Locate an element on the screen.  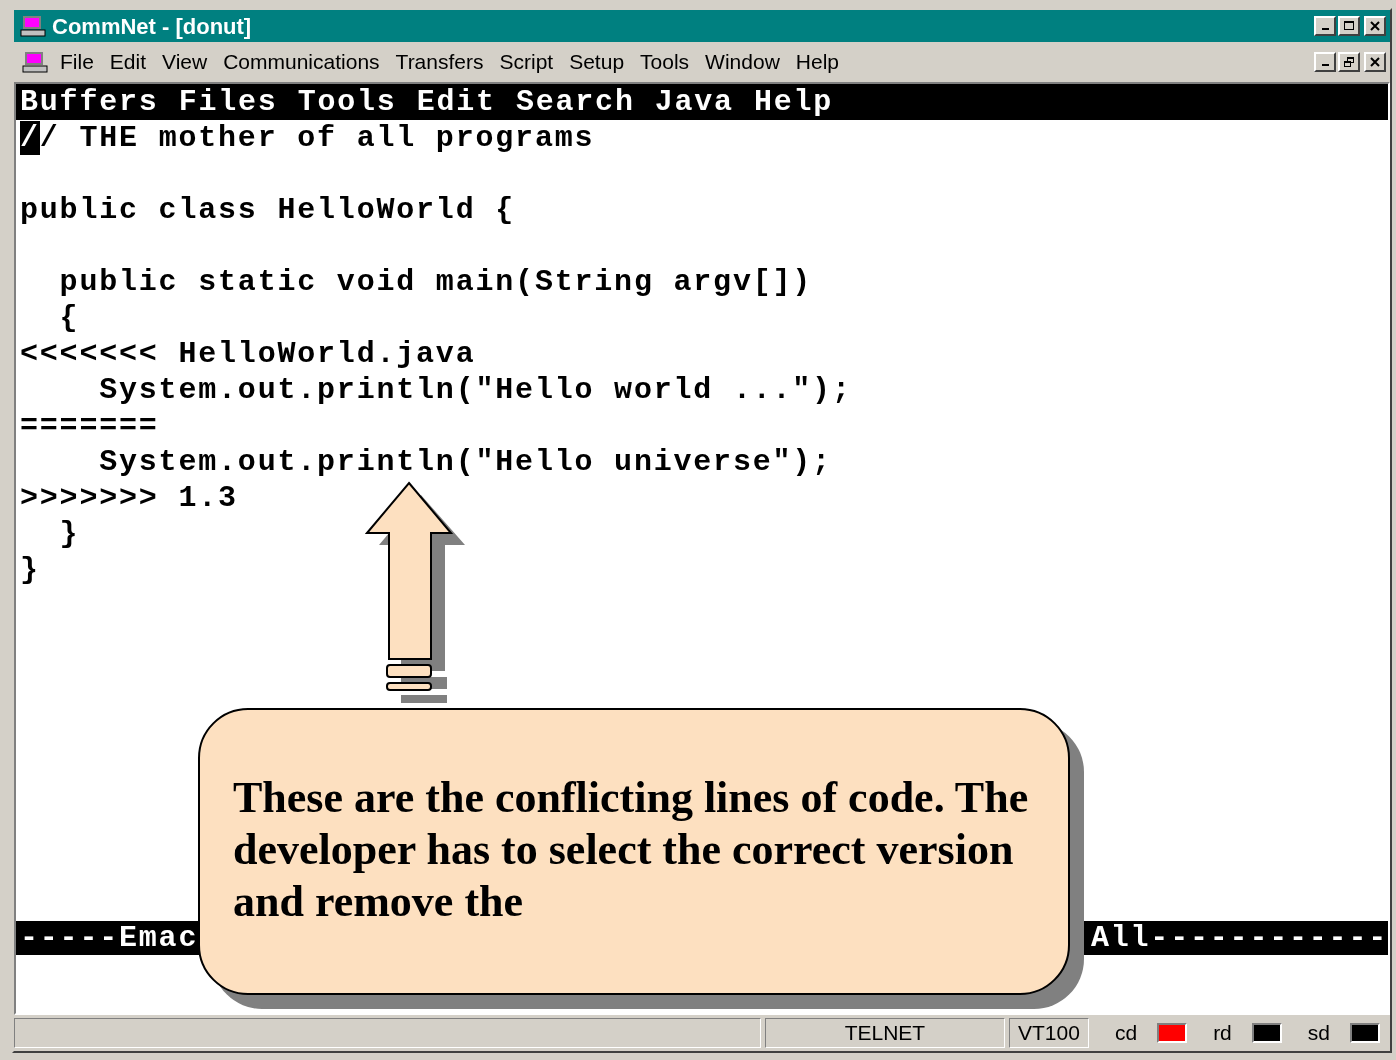
menu-item: Transfers is located at coordinates (439, 62).